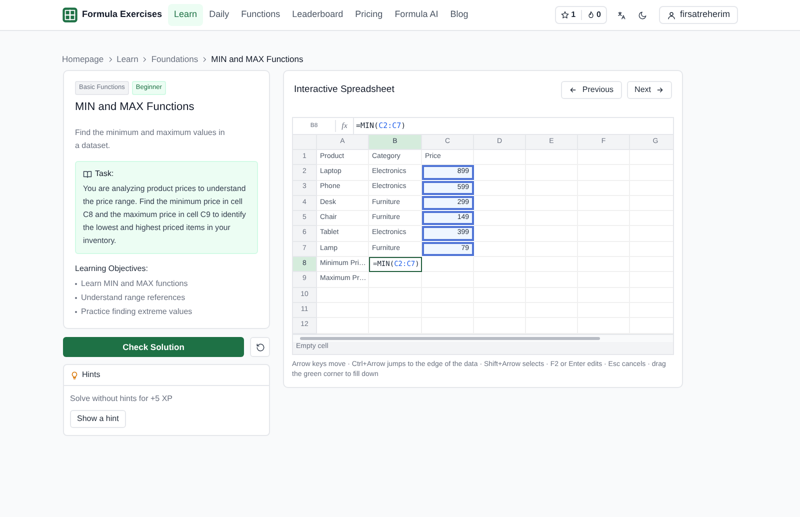 The width and height of the screenshot is (800, 517). Describe the element at coordinates (134, 284) in the screenshot. I see `objective-item: Learn MIN and MAX functions` at that location.